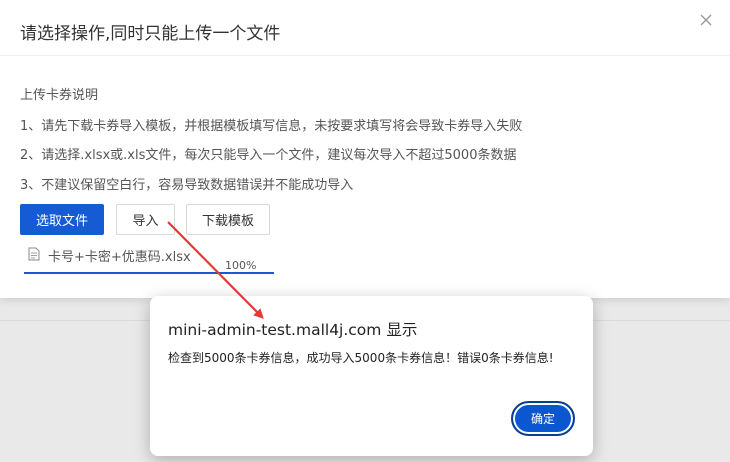 This screenshot has height=462, width=730. Describe the element at coordinates (149, 273) in the screenshot. I see `upload-progress-bar` at that location.